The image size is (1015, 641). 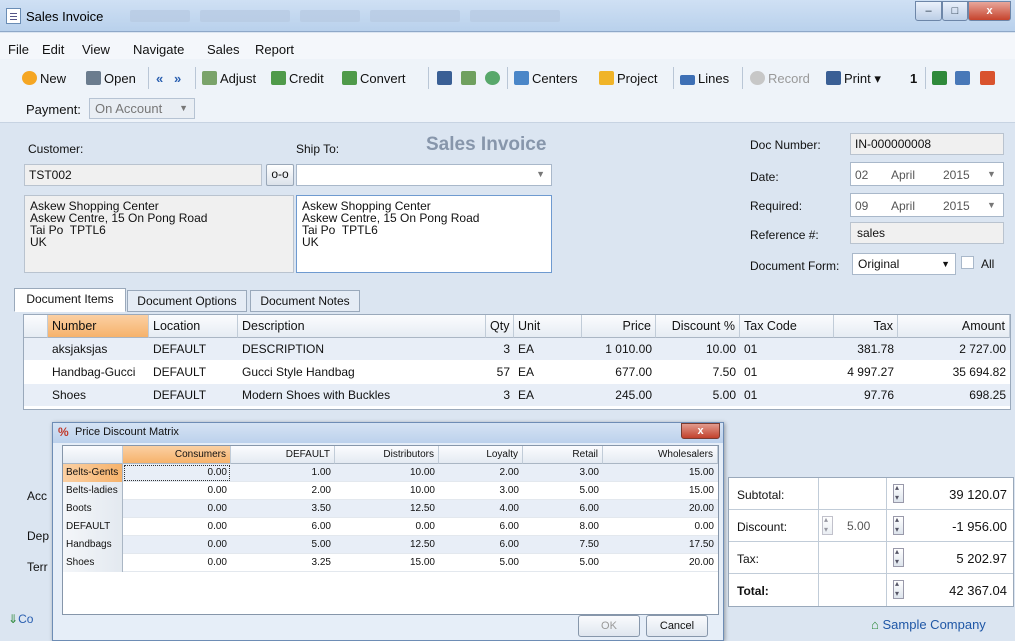 What do you see at coordinates (143, 175) in the screenshot?
I see `customer-field: TST002` at bounding box center [143, 175].